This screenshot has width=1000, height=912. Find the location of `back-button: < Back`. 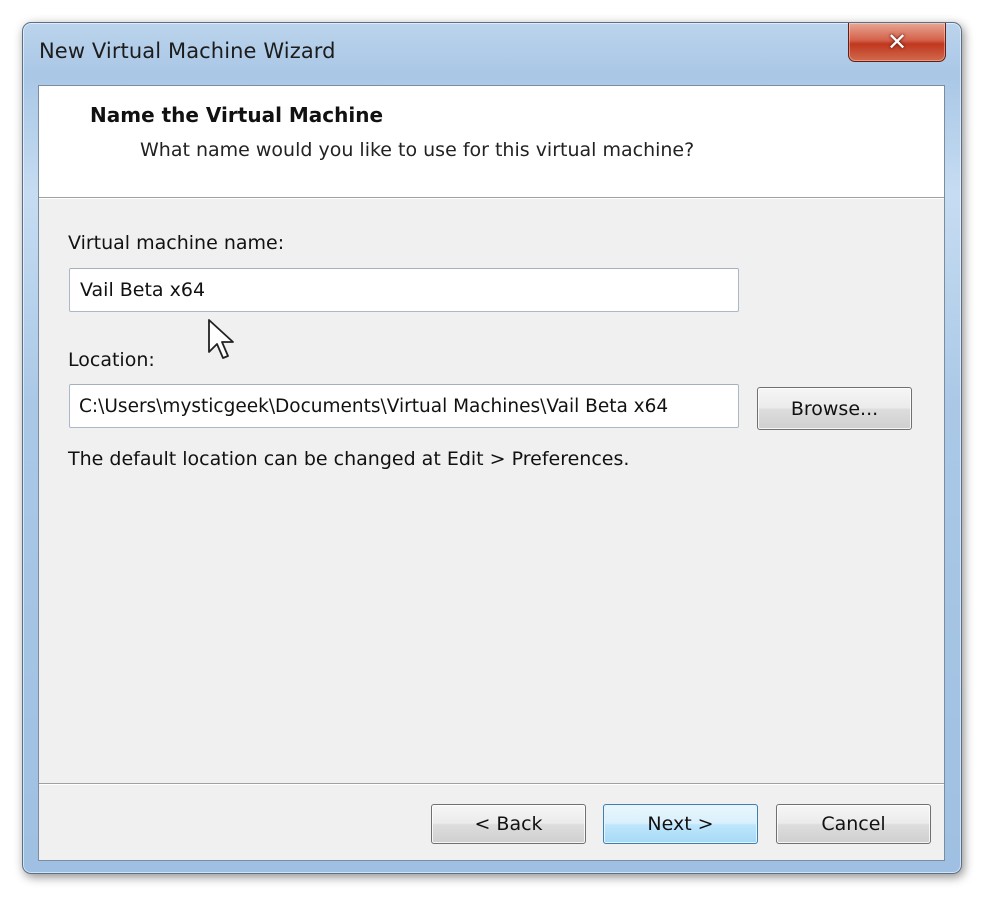

back-button: < Back is located at coordinates (508, 824).